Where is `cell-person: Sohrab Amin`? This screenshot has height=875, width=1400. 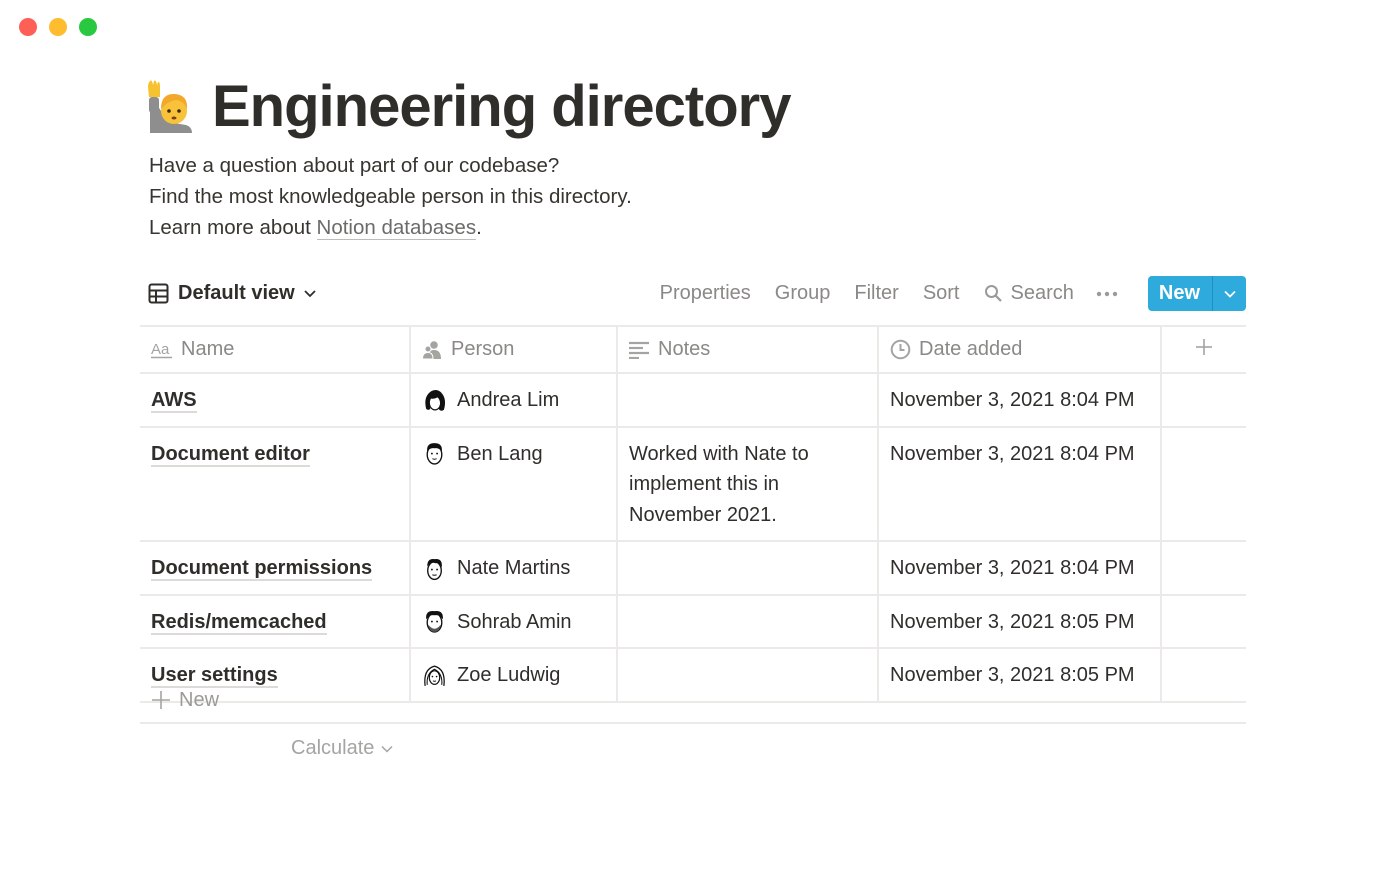 cell-person: Sohrab Amin is located at coordinates (513, 621).